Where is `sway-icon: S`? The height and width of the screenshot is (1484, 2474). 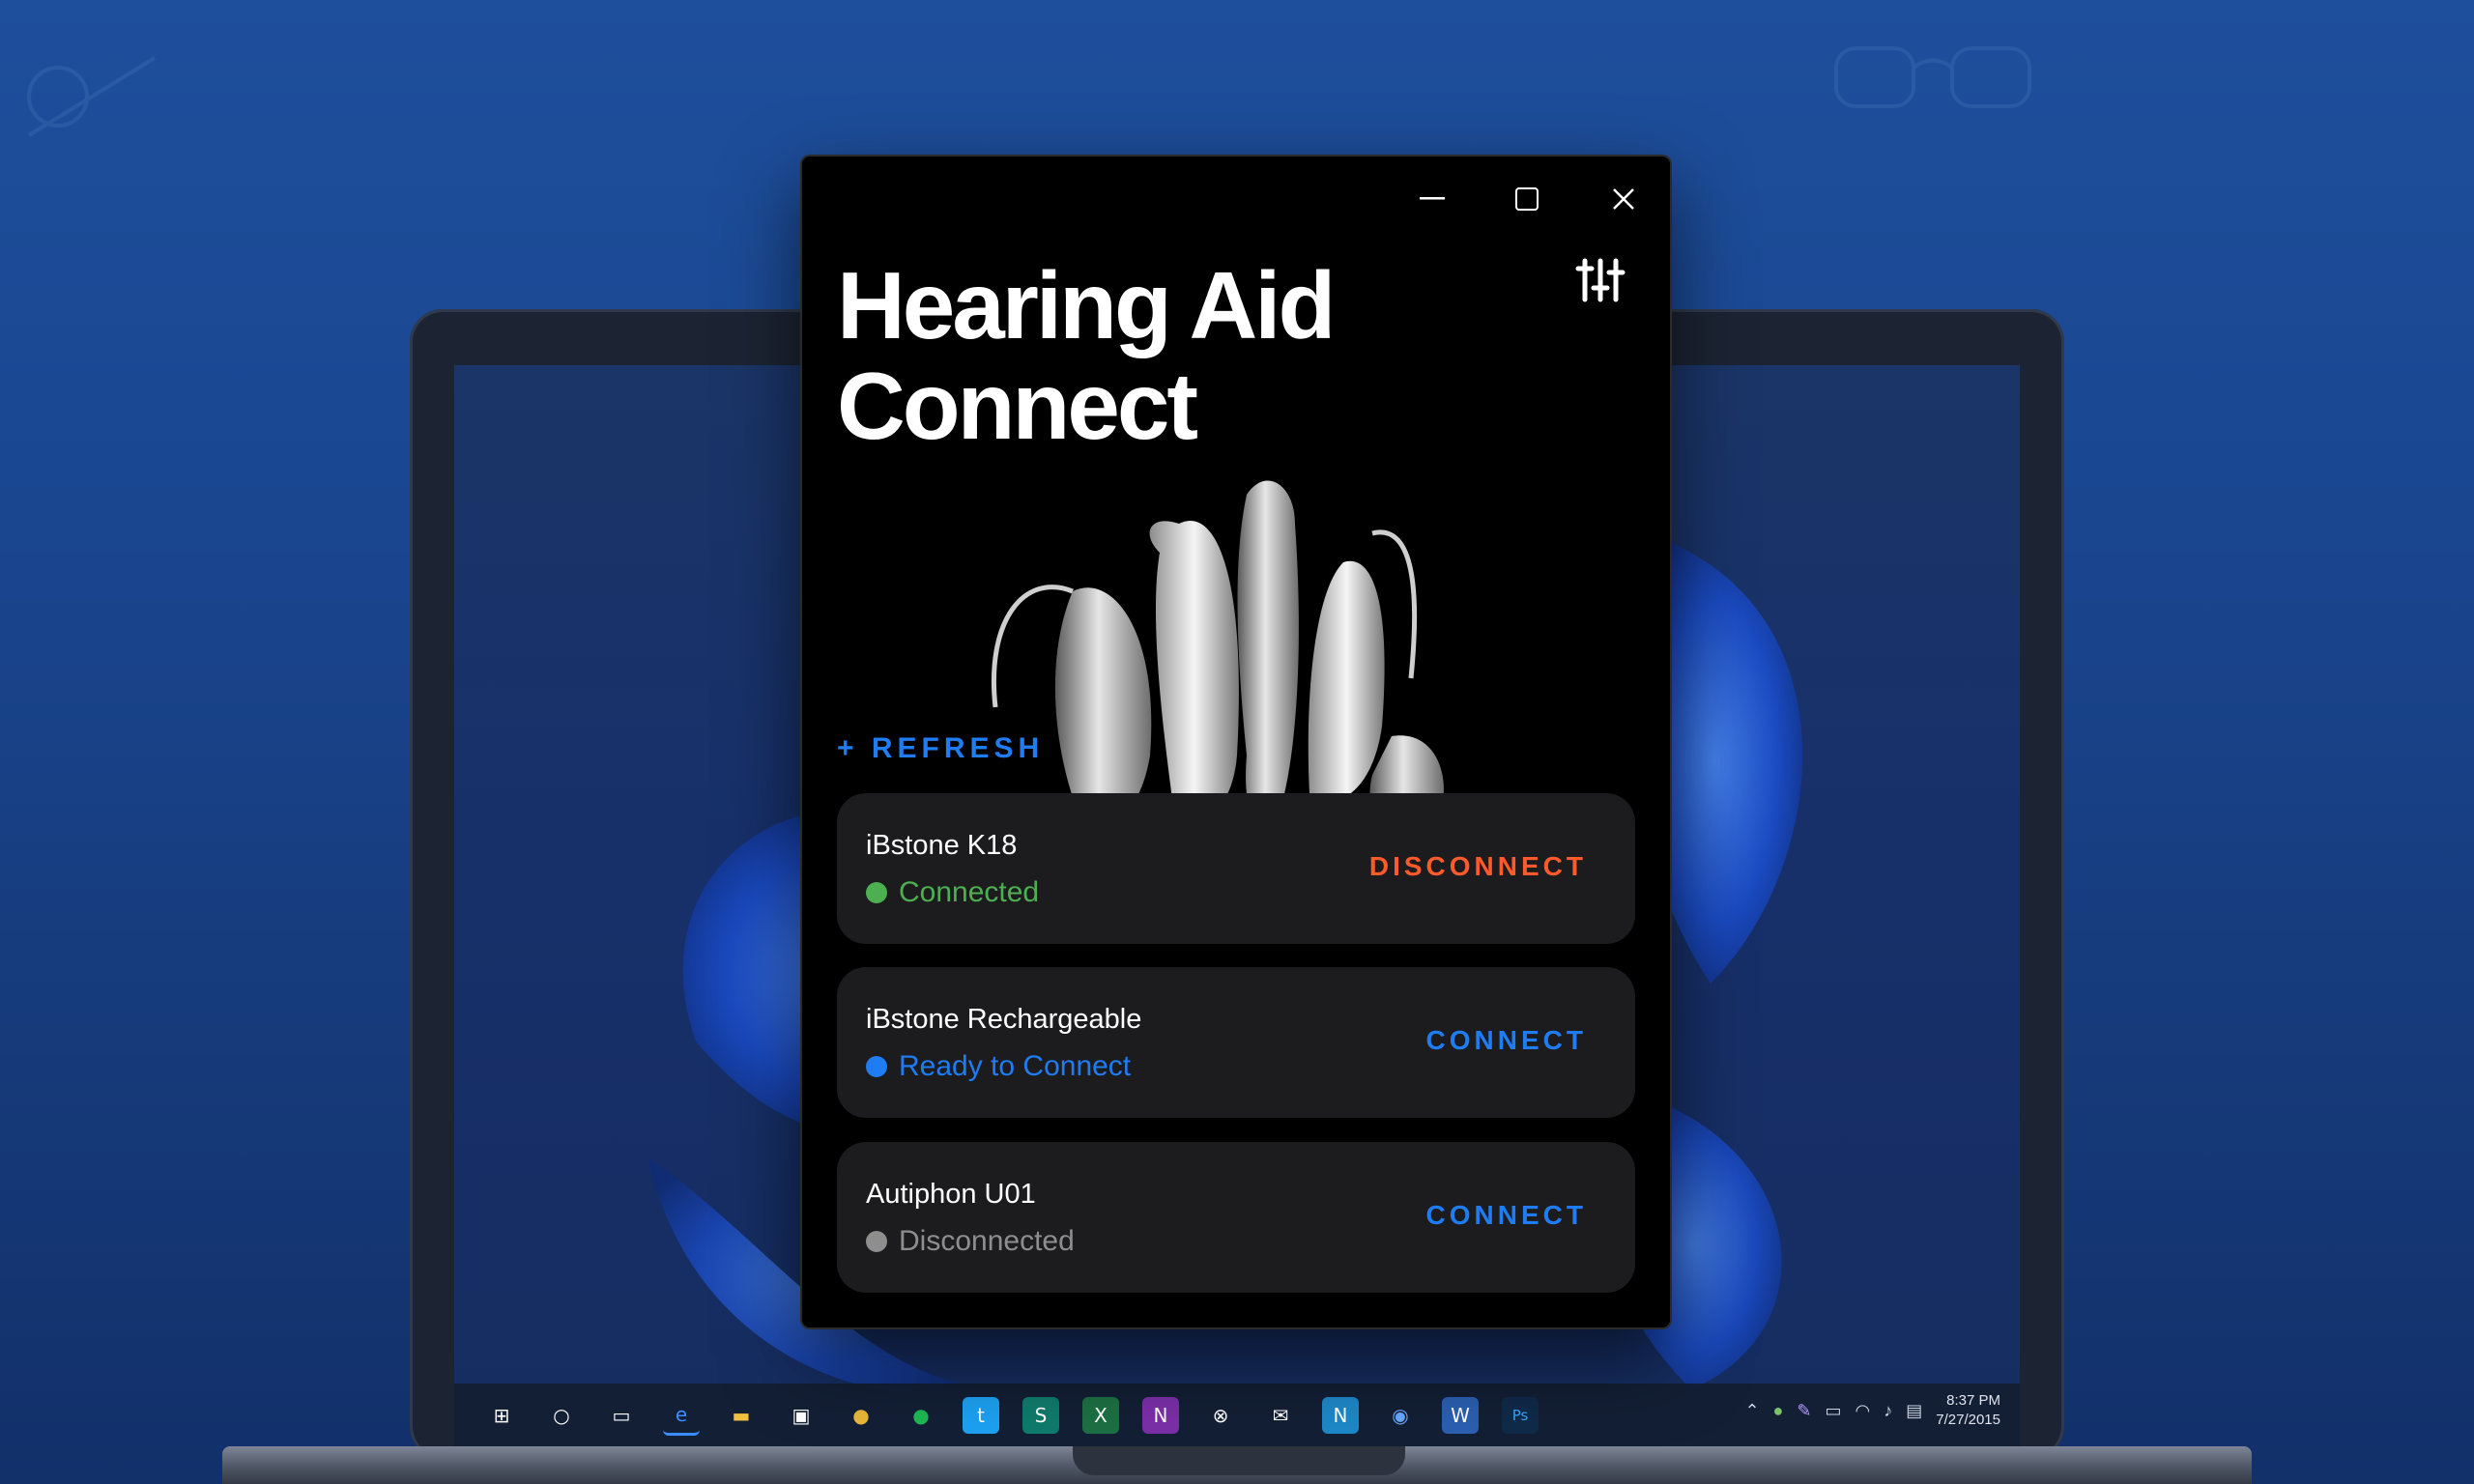 sway-icon: S is located at coordinates (1041, 1415).